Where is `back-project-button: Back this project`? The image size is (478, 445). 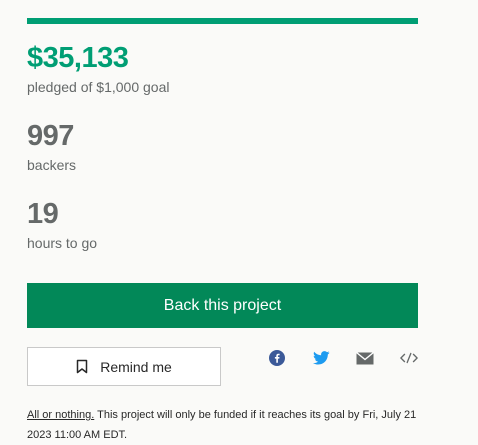 back-project-button: Back this project is located at coordinates (222, 305).